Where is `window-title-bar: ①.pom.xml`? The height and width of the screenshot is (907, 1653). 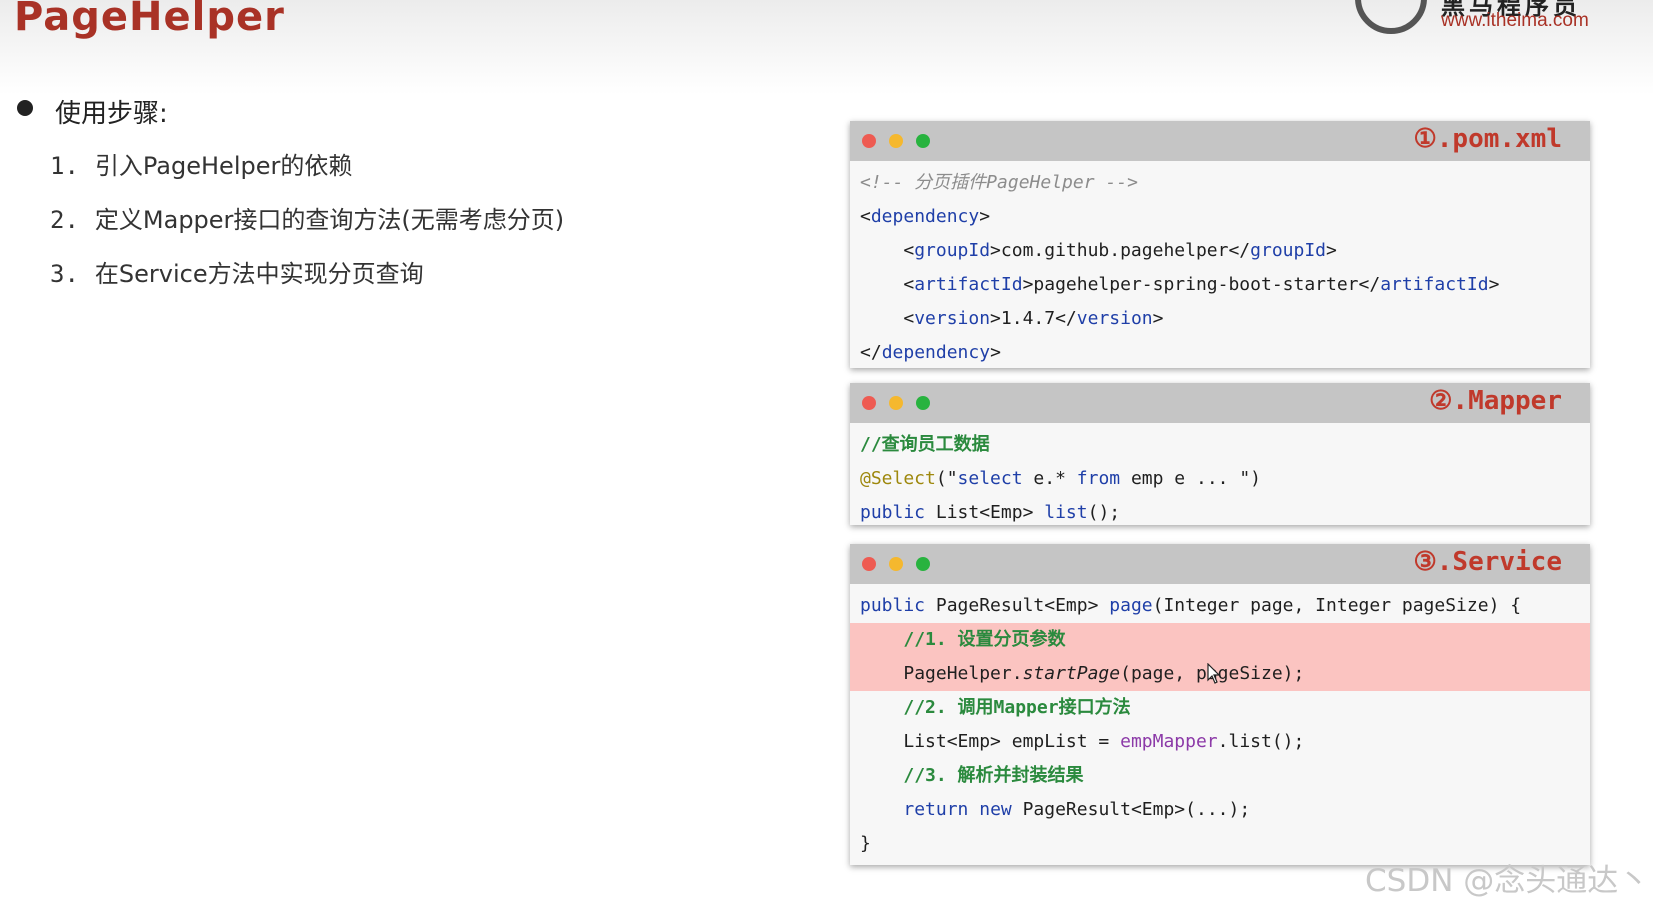 window-title-bar: ①.pom.xml is located at coordinates (1220, 141).